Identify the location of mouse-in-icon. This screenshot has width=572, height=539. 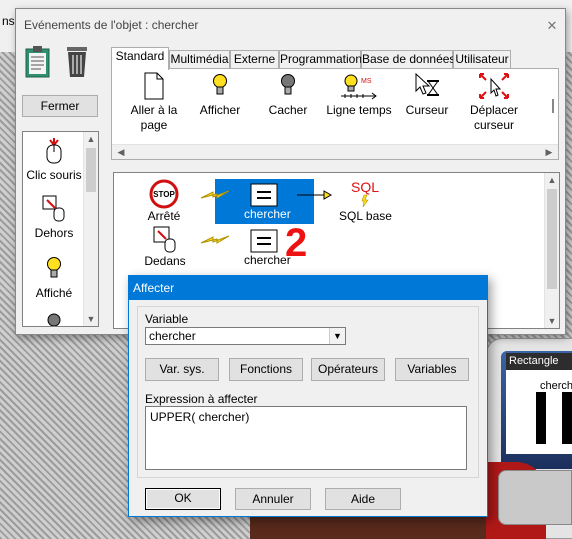
(164, 239).